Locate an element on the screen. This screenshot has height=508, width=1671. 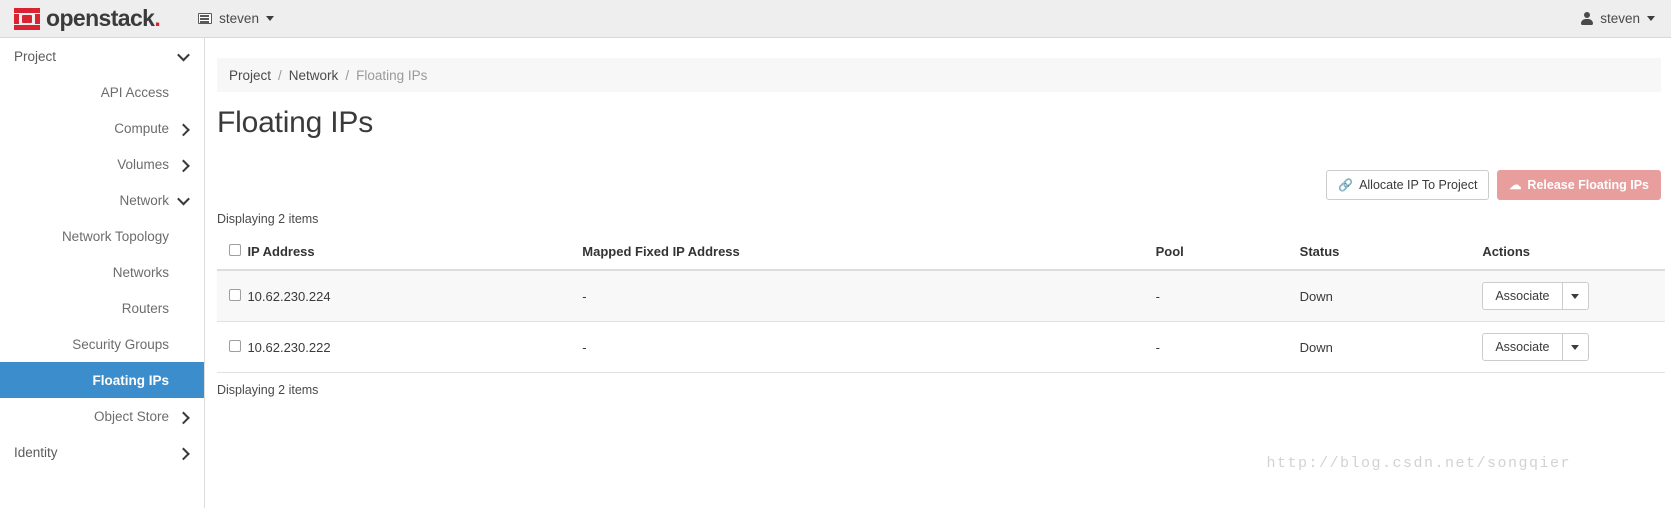
watermark-text: http://blog.csdn.net/songqier is located at coordinates (1418, 463).